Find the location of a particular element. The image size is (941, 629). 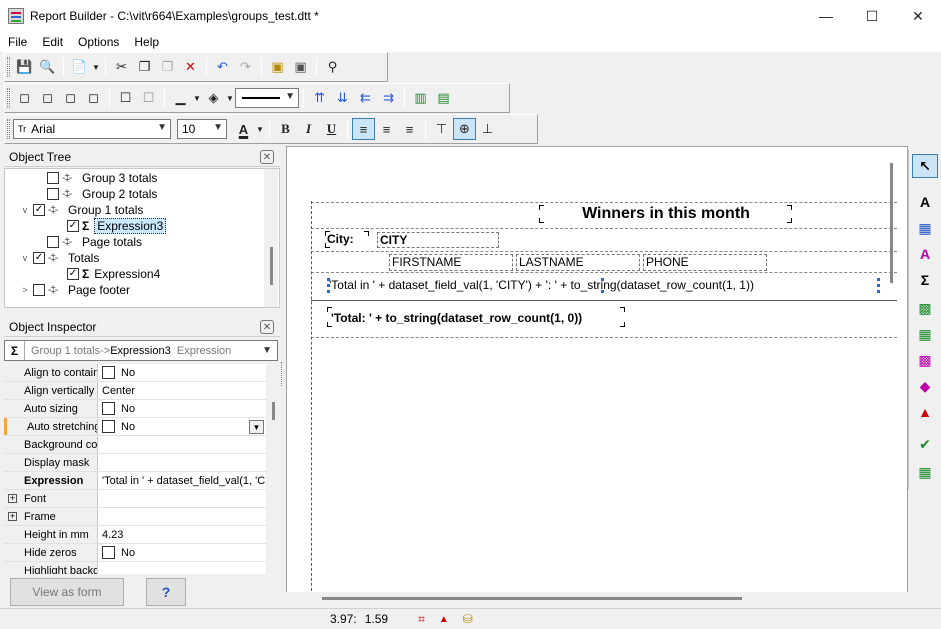

tree-item: -‡- Group 3 totals is located at coordinates (95, 178).